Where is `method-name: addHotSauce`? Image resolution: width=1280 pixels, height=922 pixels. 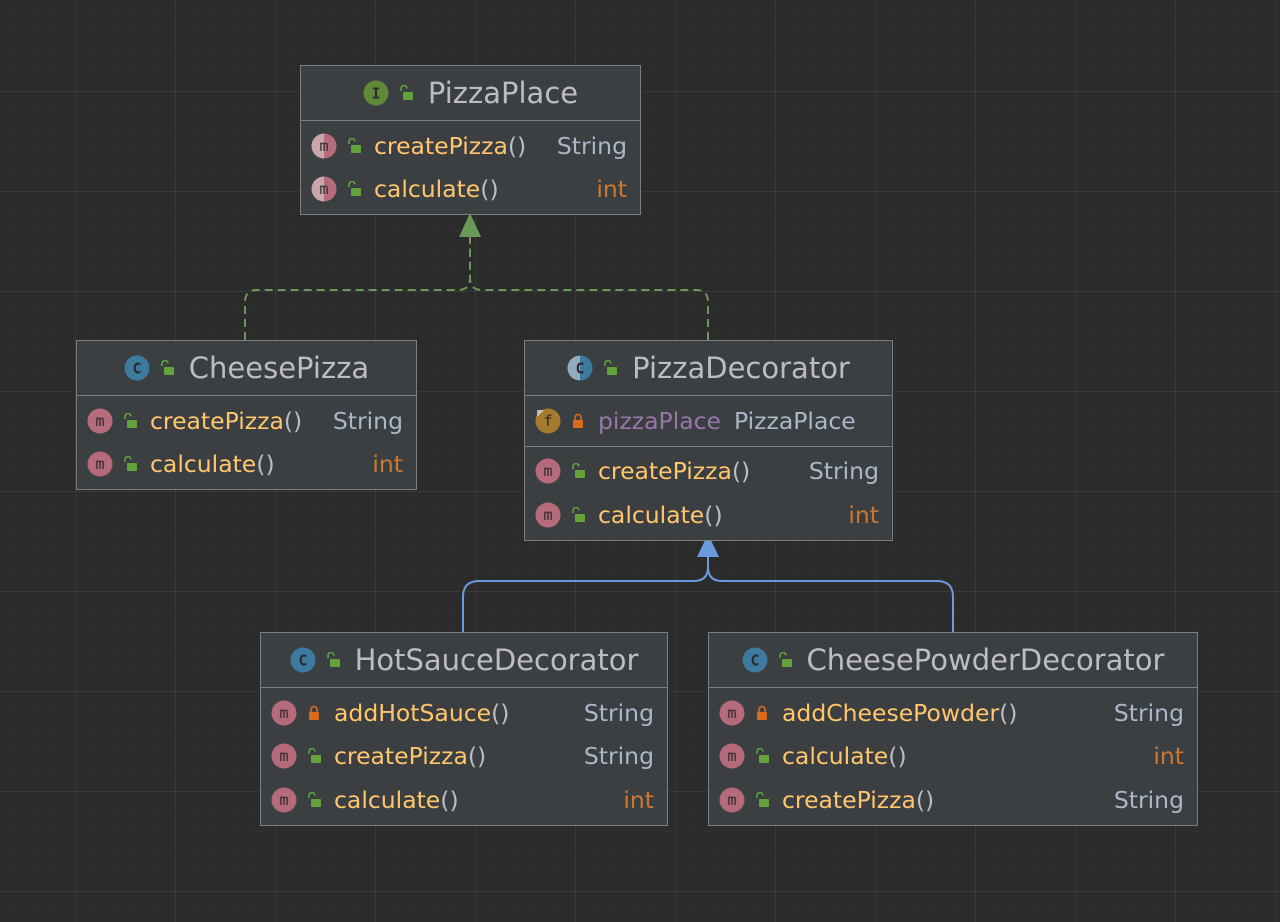
method-name: addHotSauce is located at coordinates (413, 712).